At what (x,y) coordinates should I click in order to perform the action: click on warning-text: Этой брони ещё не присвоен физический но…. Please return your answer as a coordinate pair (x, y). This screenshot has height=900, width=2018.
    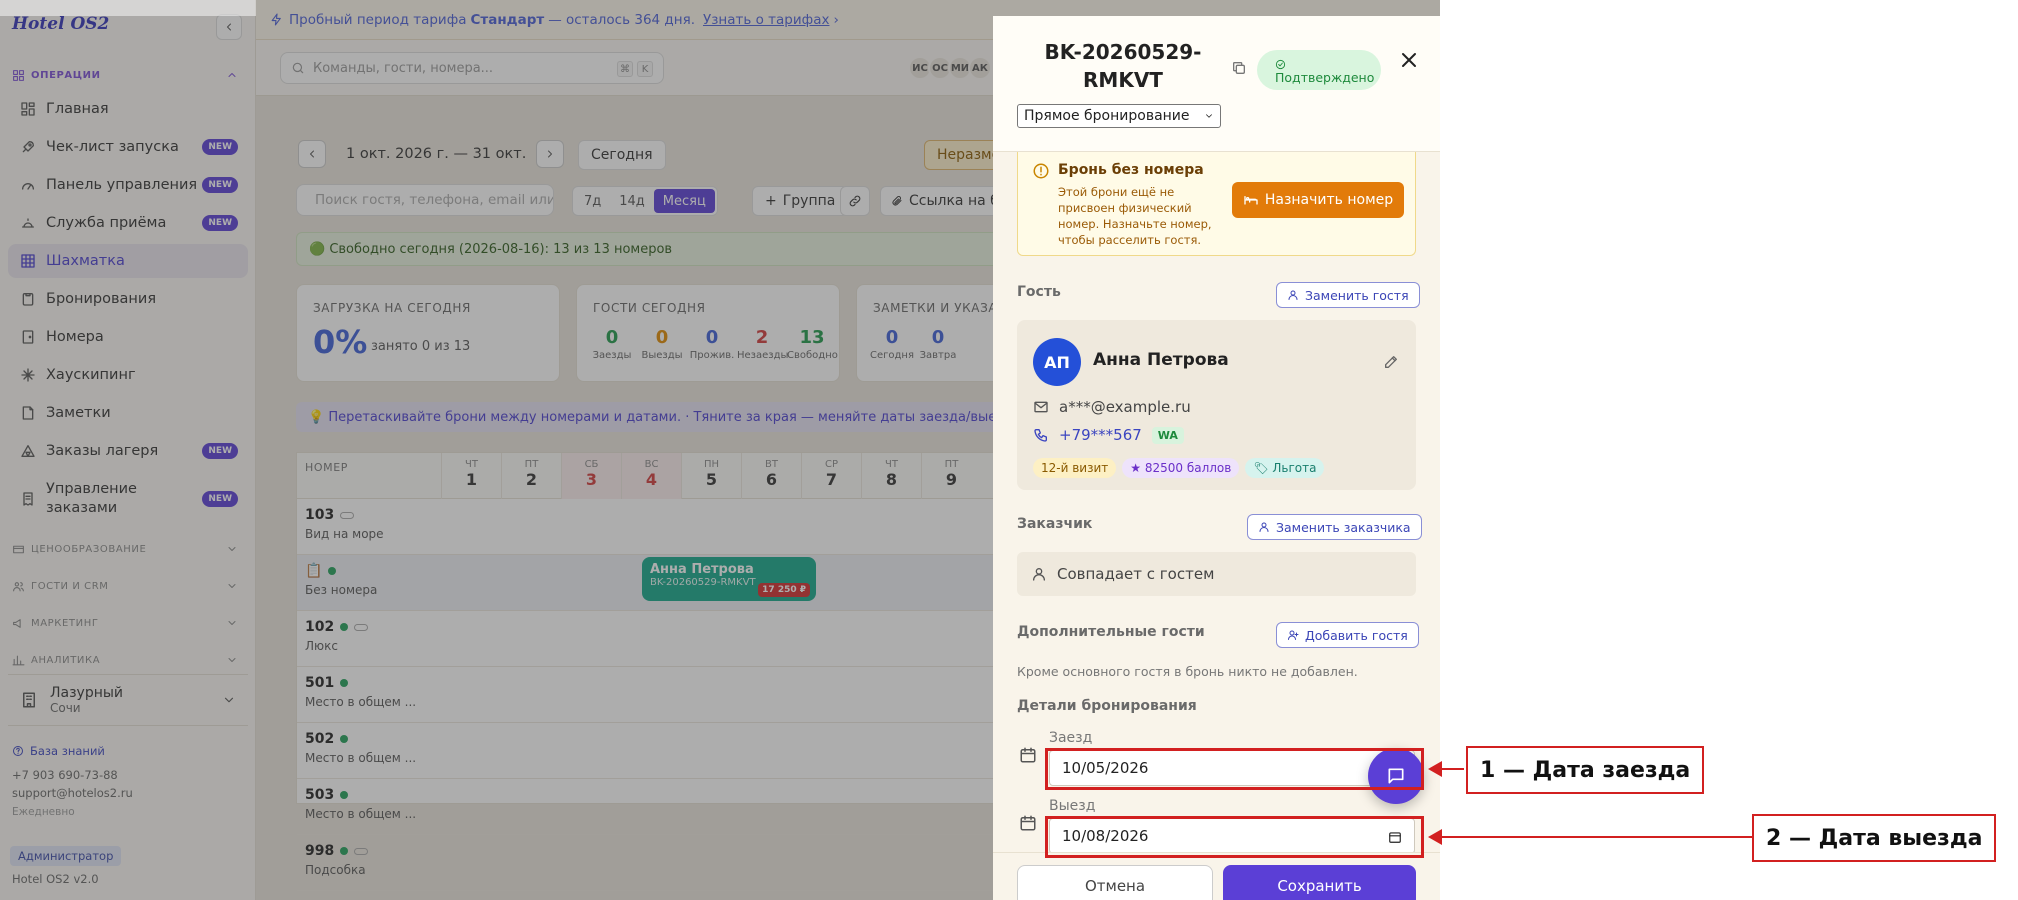
    Looking at the image, I should click on (1135, 216).